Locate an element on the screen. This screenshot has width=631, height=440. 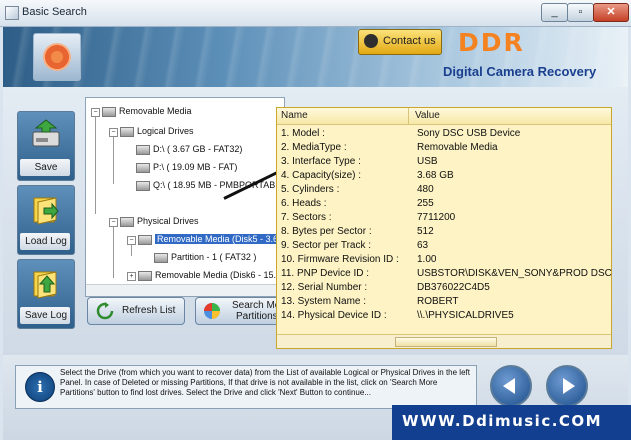
tree-item-q-drive: Q:\ ( 18.95 MB - PMBPORTABLE is located at coordinates (210, 185).